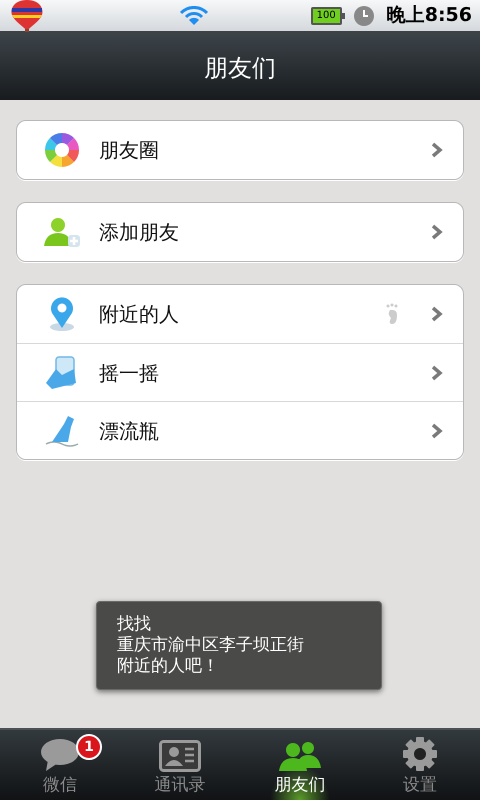  I want to click on menu-row: 添加朋友, so click(240, 232).